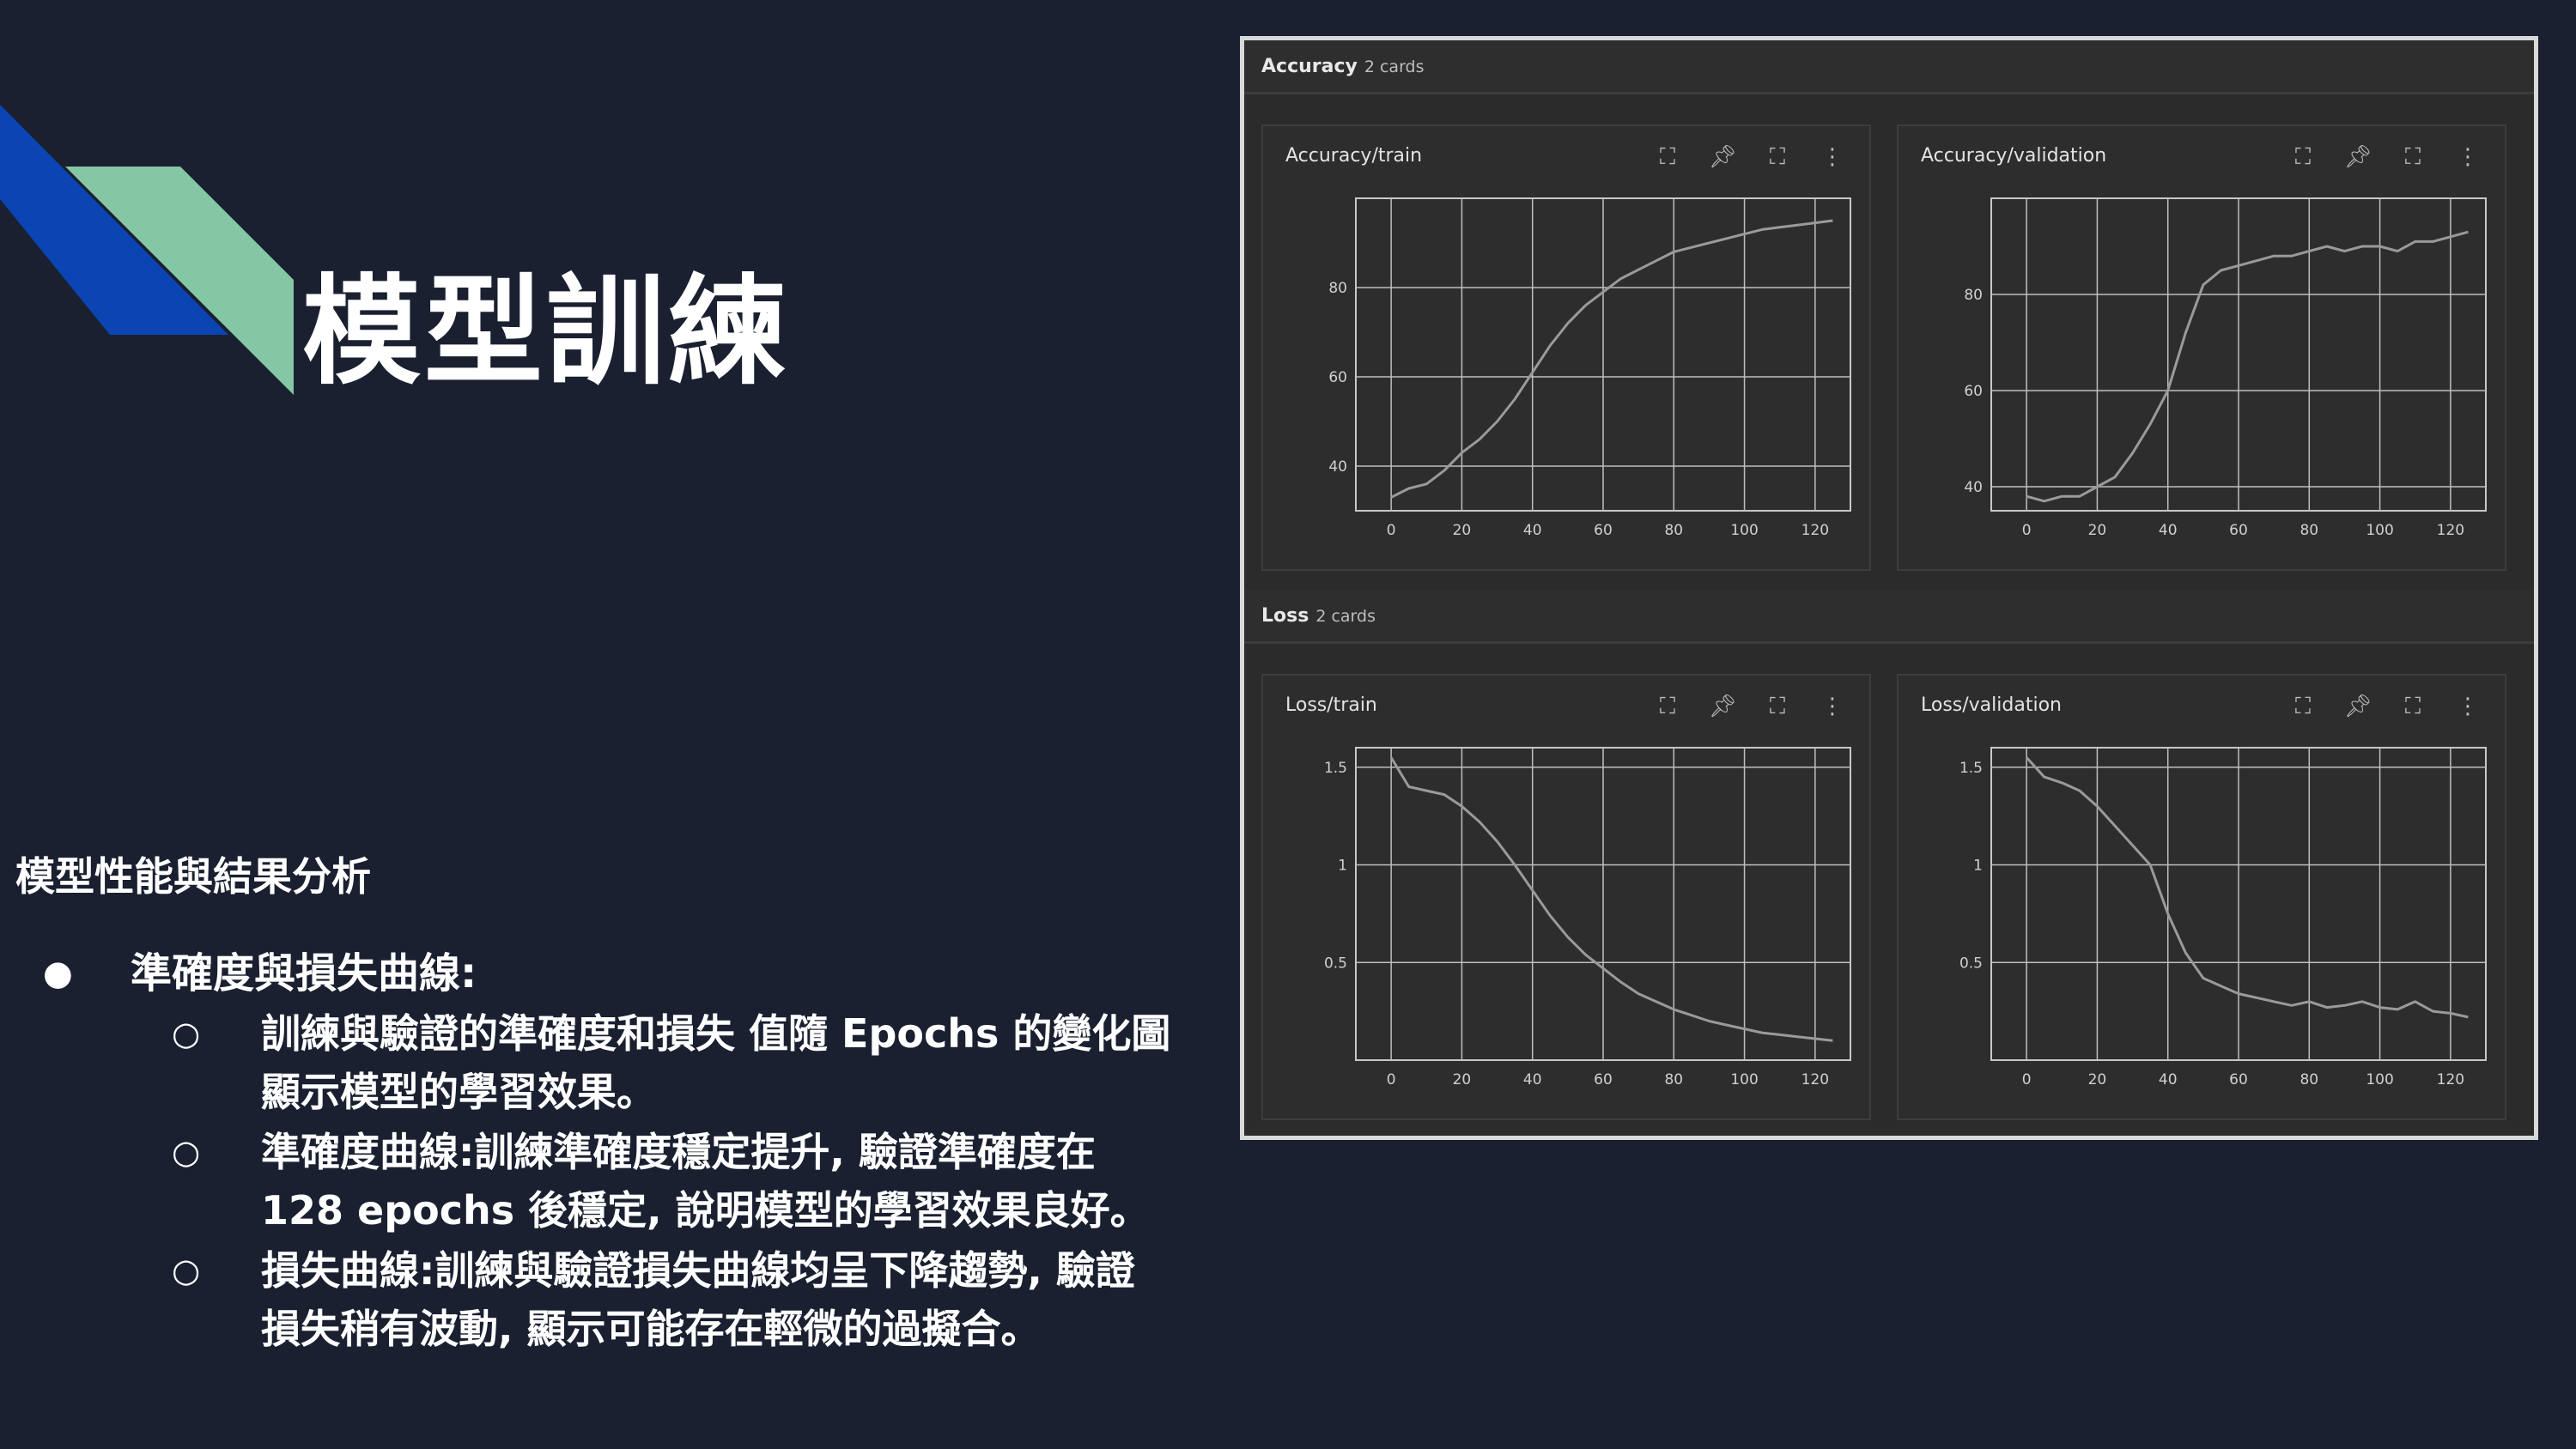  Describe the element at coordinates (147, 250) in the screenshot. I see `decorative-stripes` at that location.